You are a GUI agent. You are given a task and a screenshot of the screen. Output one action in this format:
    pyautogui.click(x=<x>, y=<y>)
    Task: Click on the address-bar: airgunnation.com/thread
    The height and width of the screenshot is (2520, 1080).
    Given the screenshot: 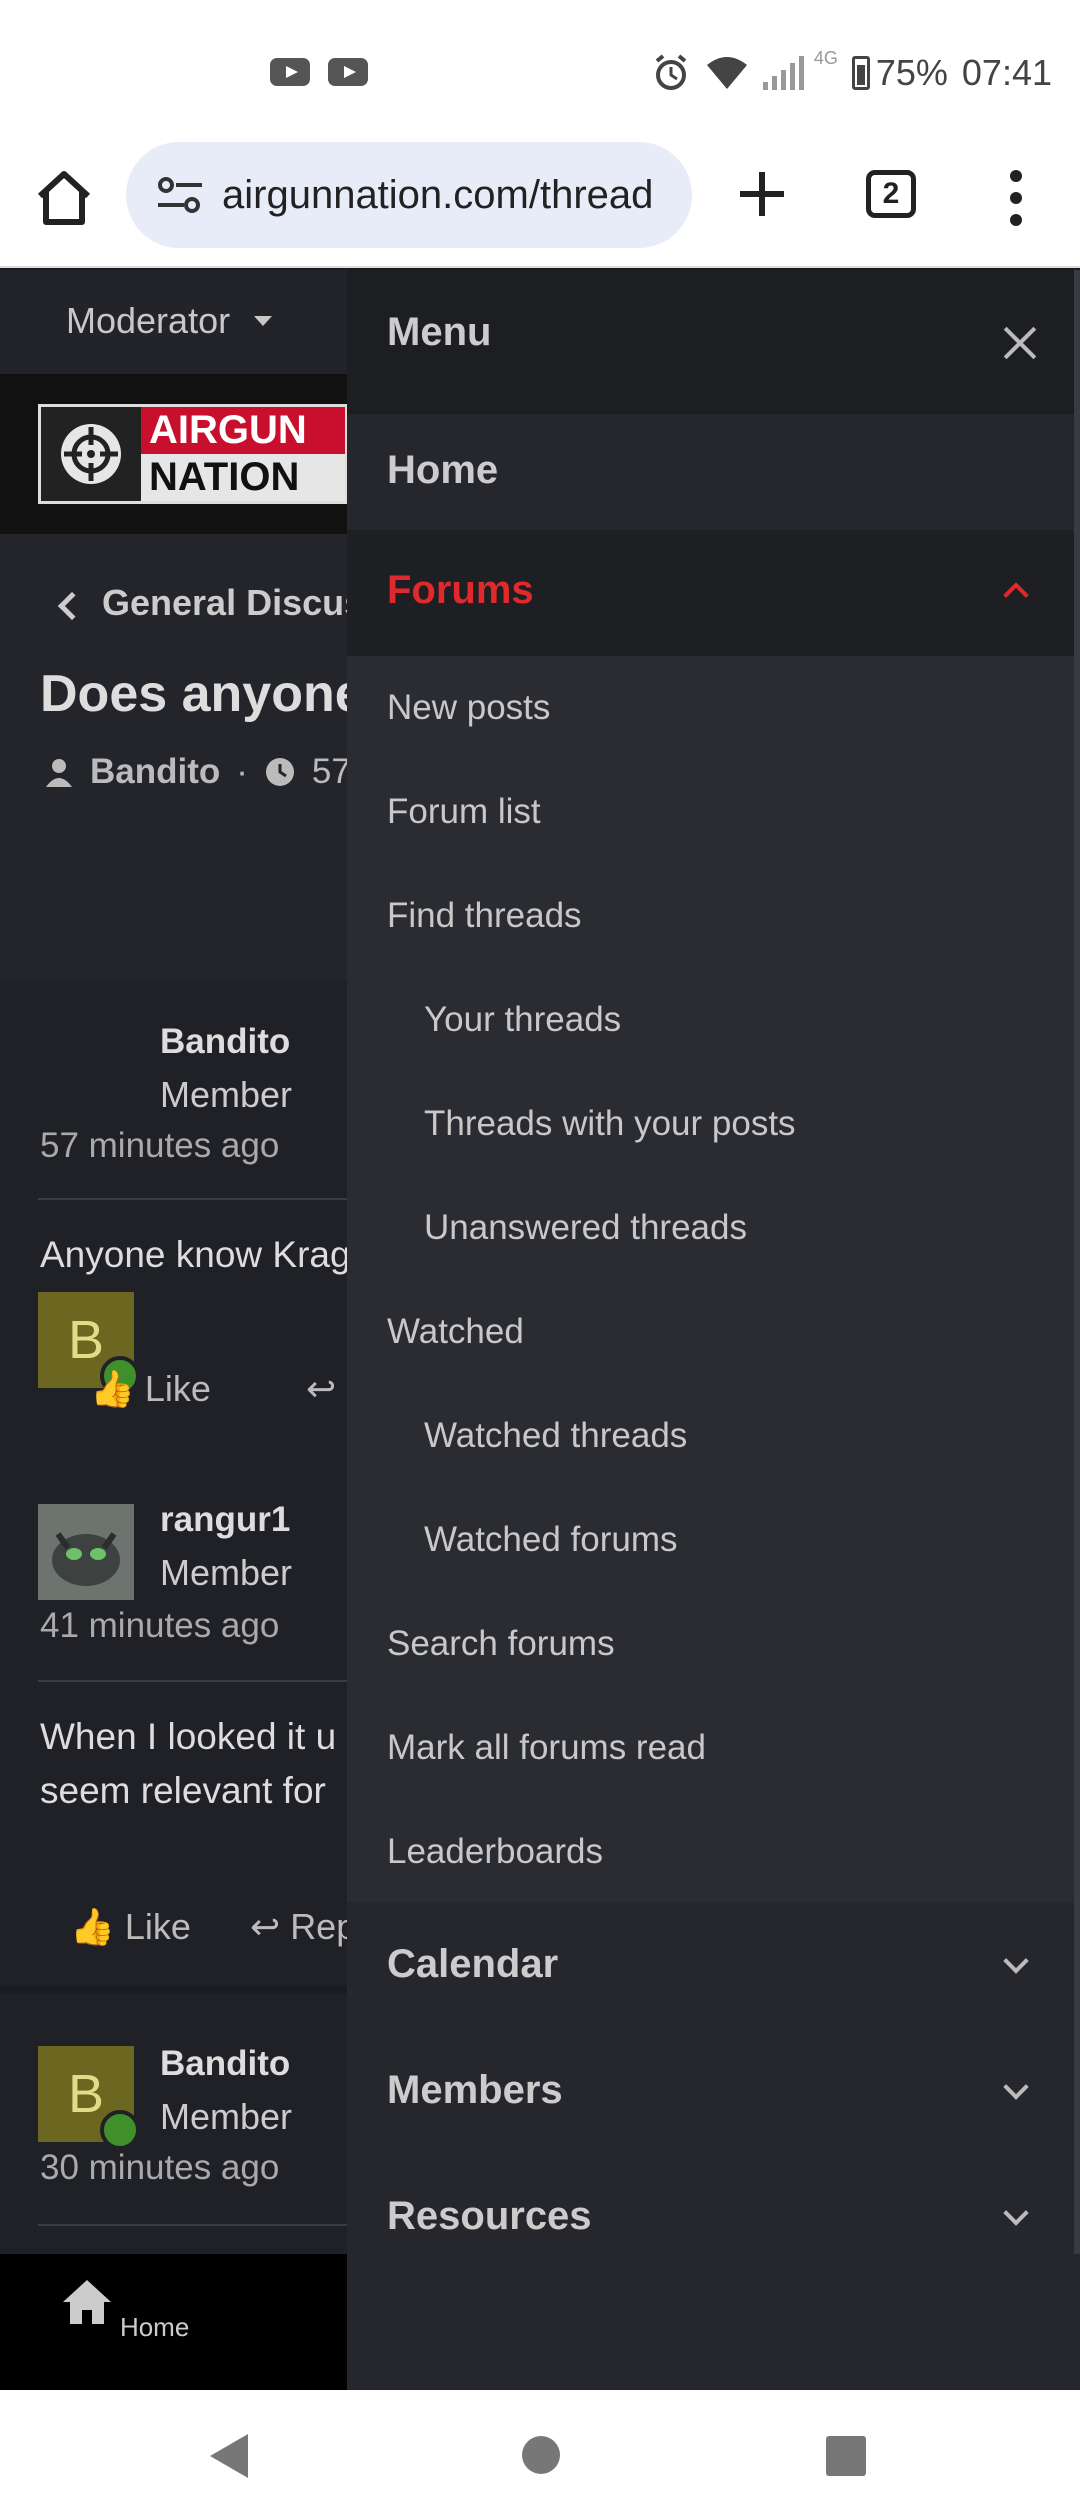 What is the action you would take?
    pyautogui.click(x=409, y=195)
    